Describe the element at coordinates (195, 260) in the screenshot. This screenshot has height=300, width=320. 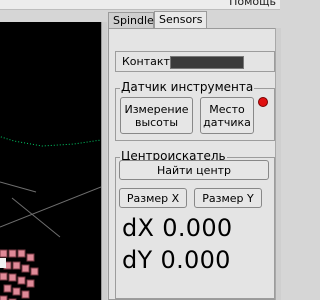
I see `dy-value: 0.000` at that location.